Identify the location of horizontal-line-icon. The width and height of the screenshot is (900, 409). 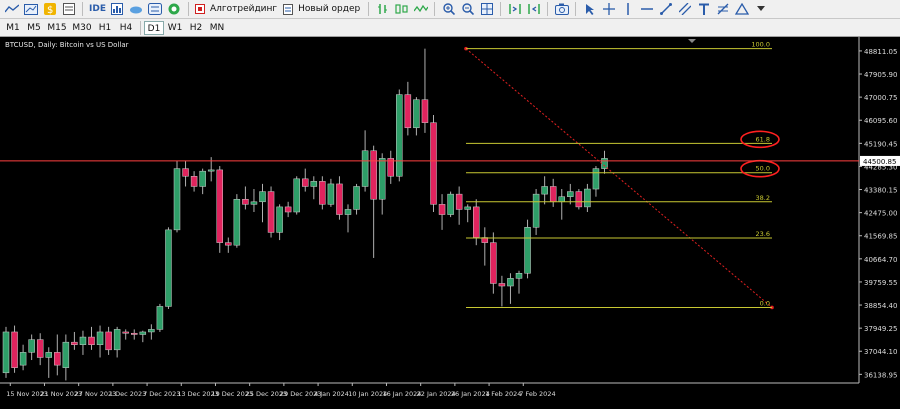
(646, 9).